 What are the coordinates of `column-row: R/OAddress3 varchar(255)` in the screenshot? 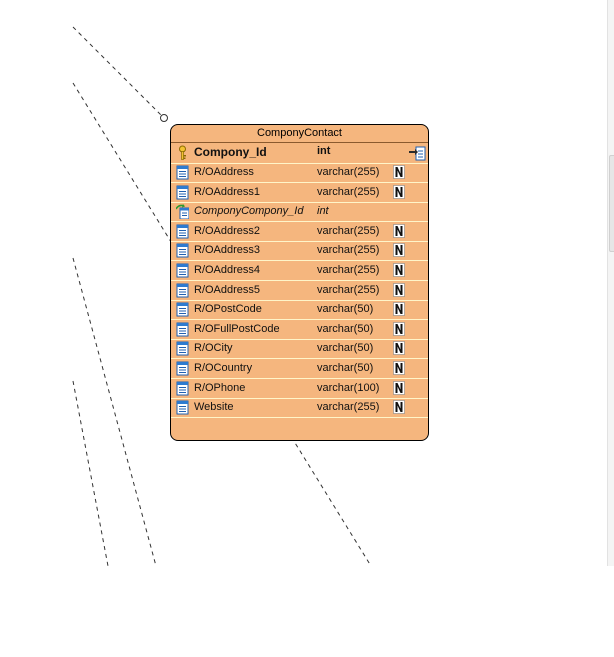 It's located at (299, 251).